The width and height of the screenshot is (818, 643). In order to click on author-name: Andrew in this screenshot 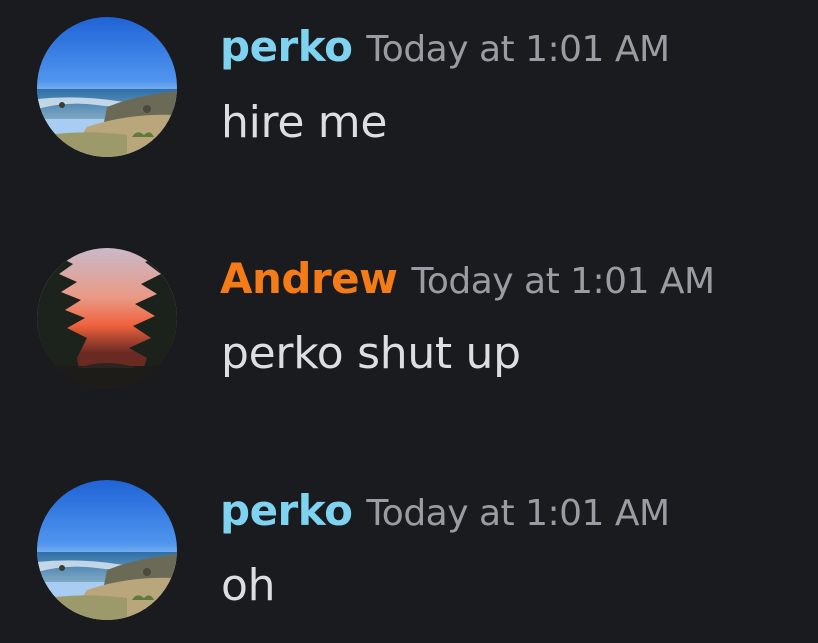, I will do `click(309, 278)`.